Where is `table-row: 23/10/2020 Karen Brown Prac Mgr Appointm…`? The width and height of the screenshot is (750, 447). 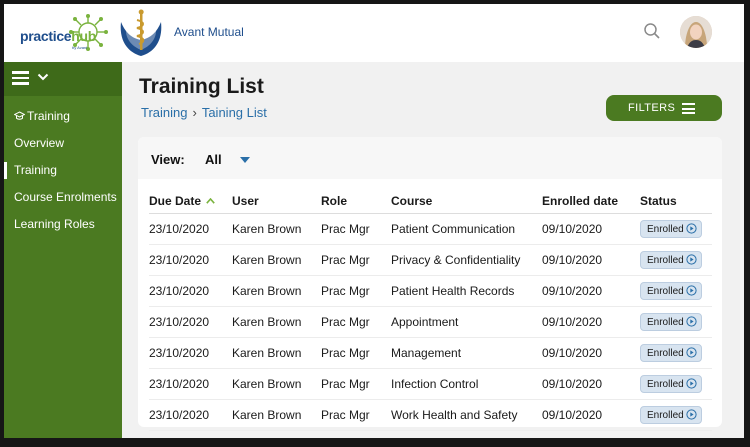 table-row: 23/10/2020 Karen Brown Prac Mgr Appointm… is located at coordinates (430, 322).